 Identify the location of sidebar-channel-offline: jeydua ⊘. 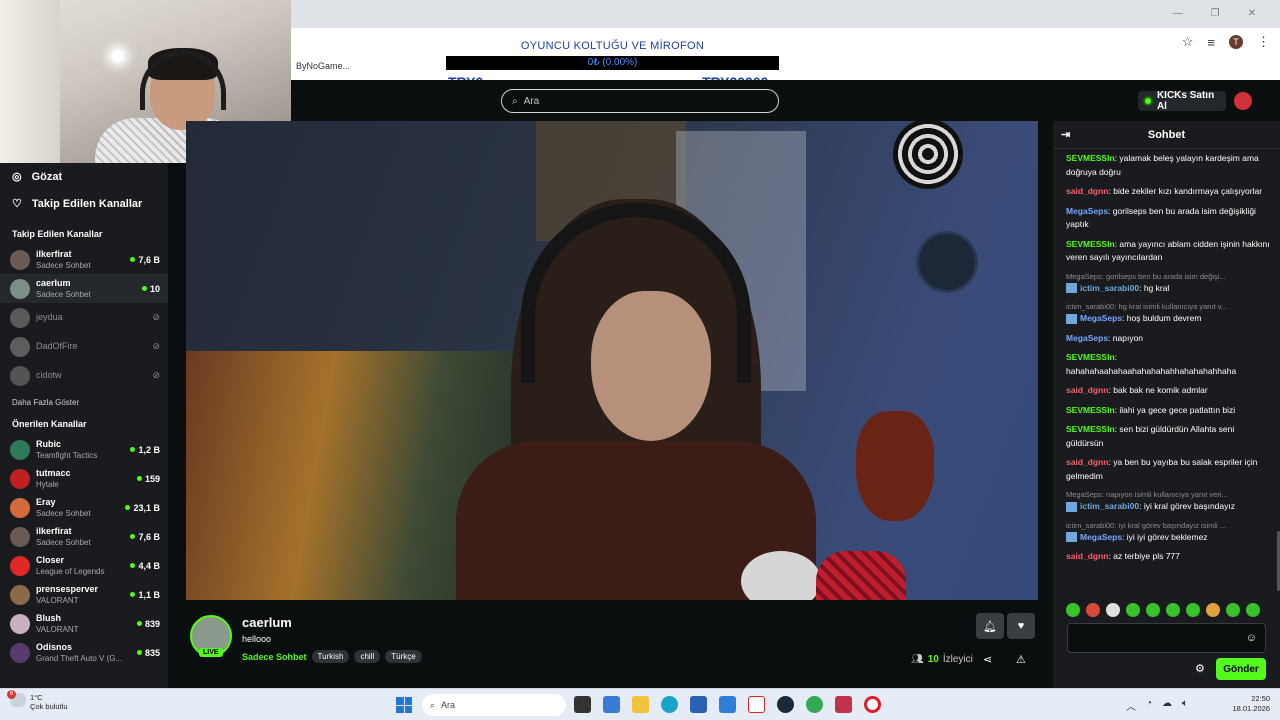
(84, 317).